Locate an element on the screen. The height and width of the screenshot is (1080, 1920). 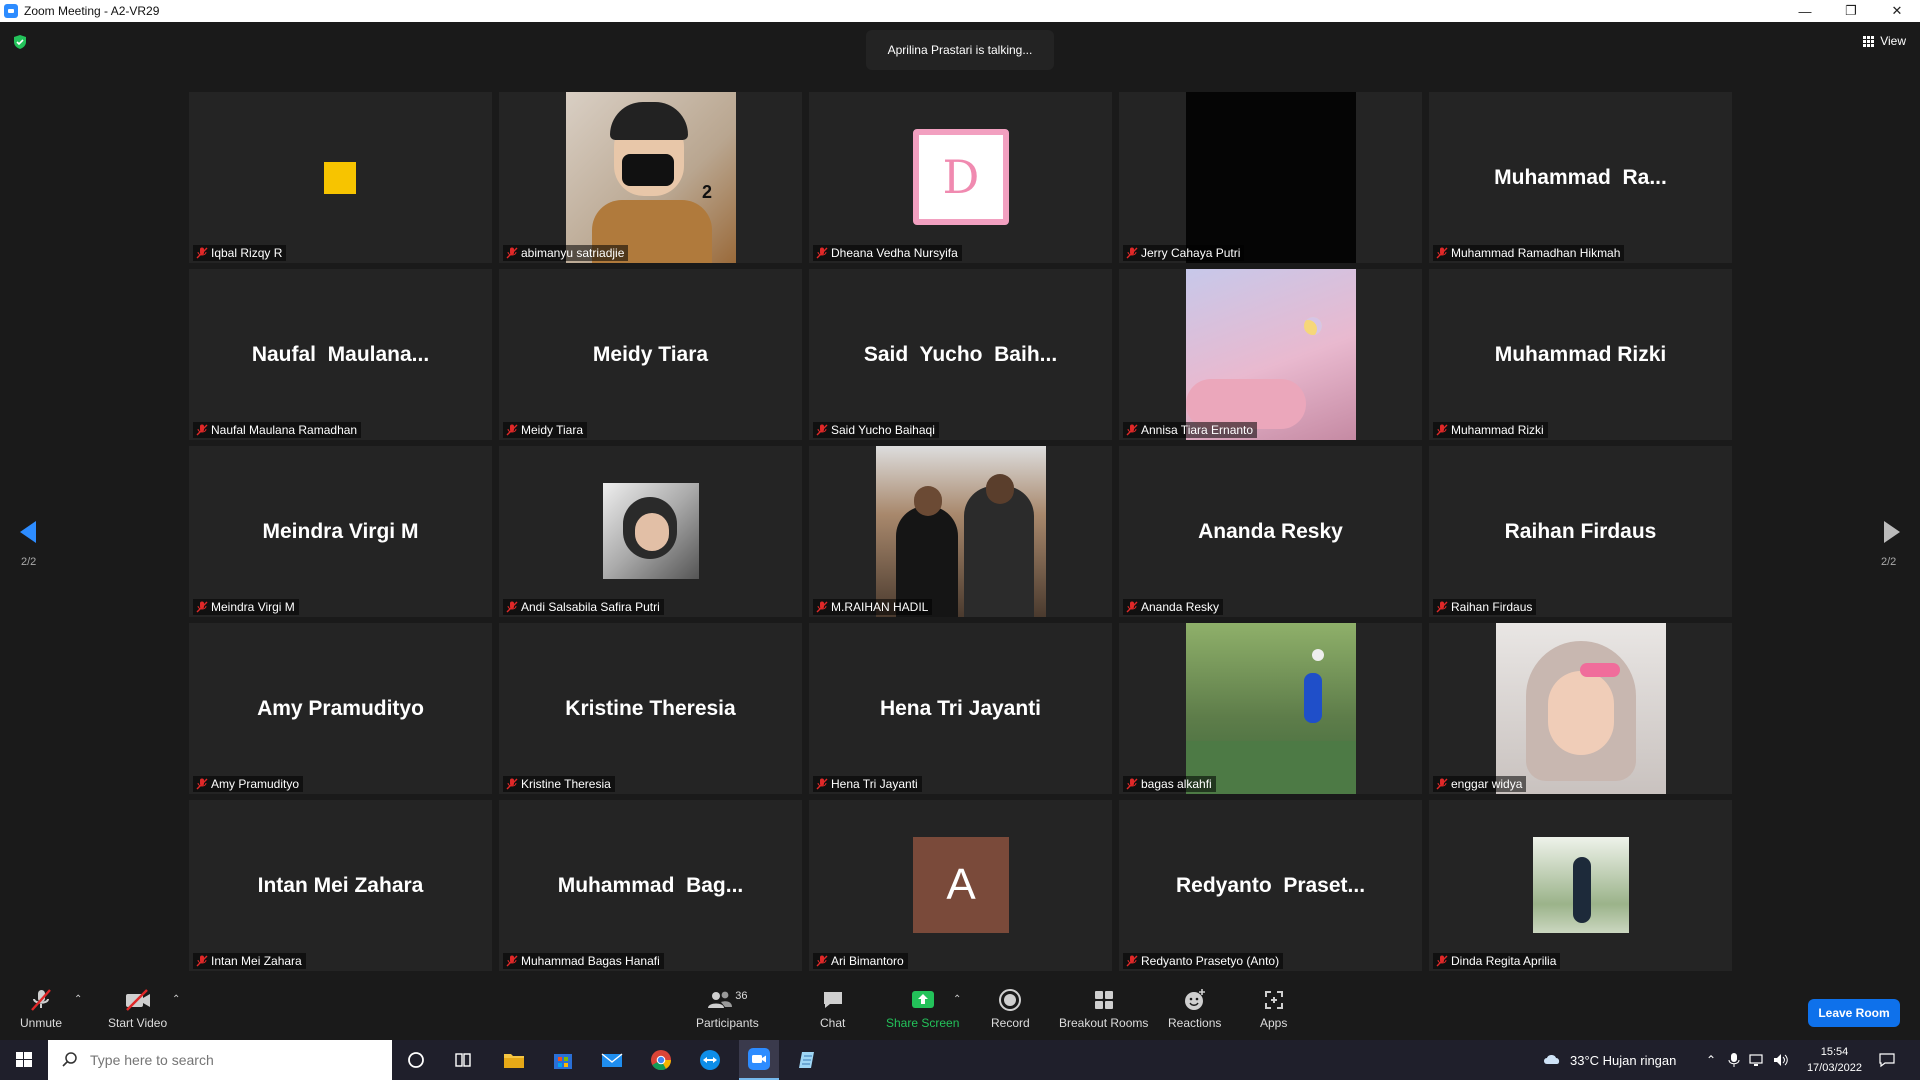
reactions-label: Reactions is located at coordinates (1195, 1023).